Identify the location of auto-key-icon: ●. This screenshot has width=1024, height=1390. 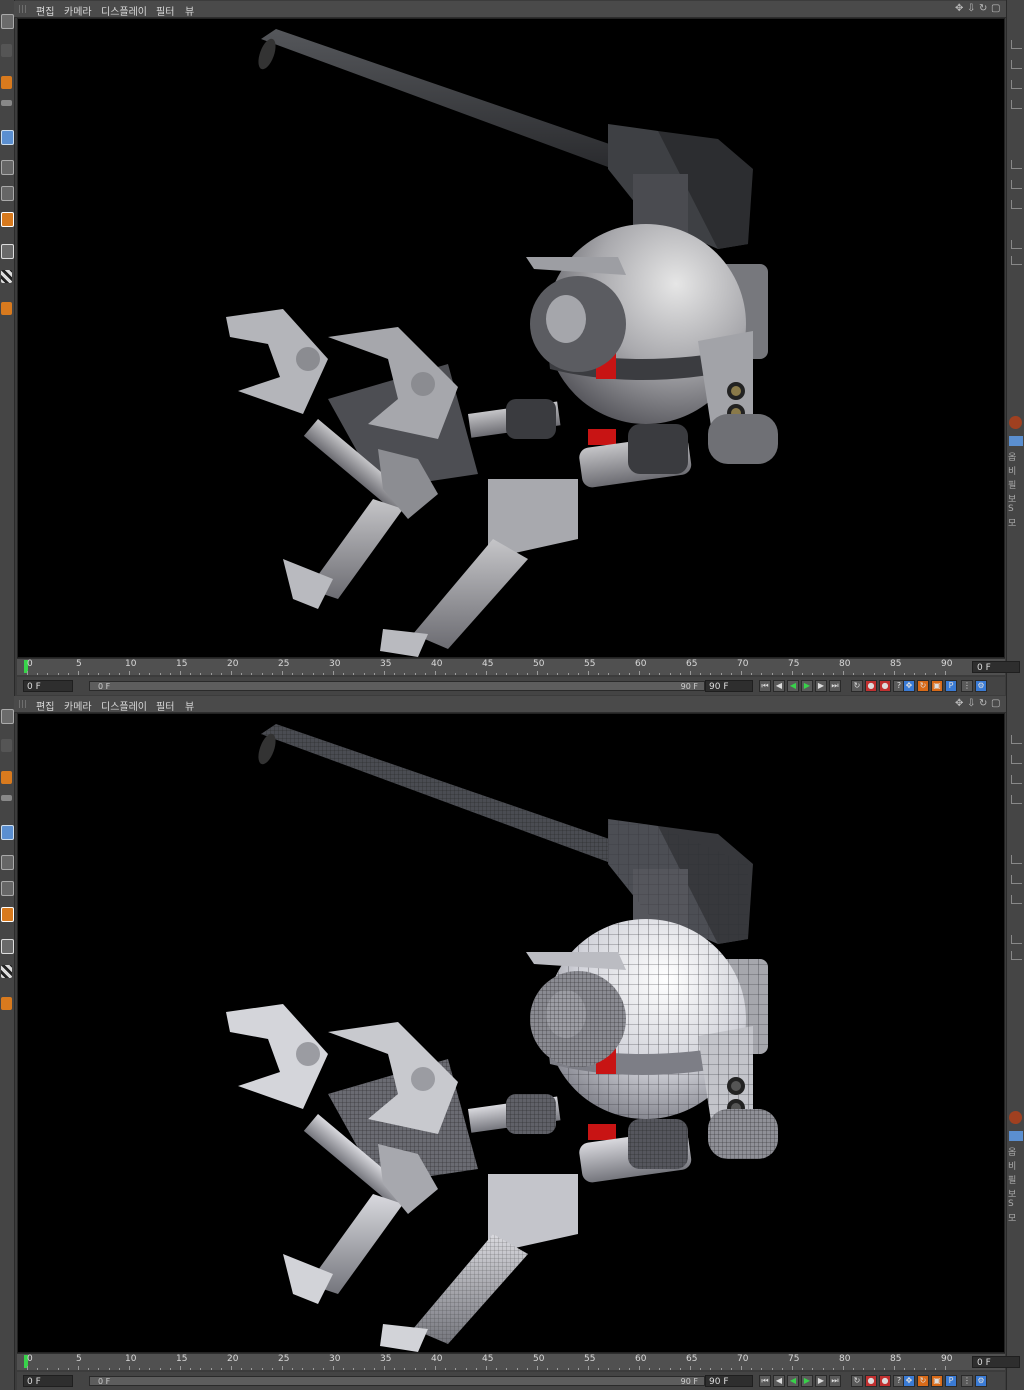
(885, 686).